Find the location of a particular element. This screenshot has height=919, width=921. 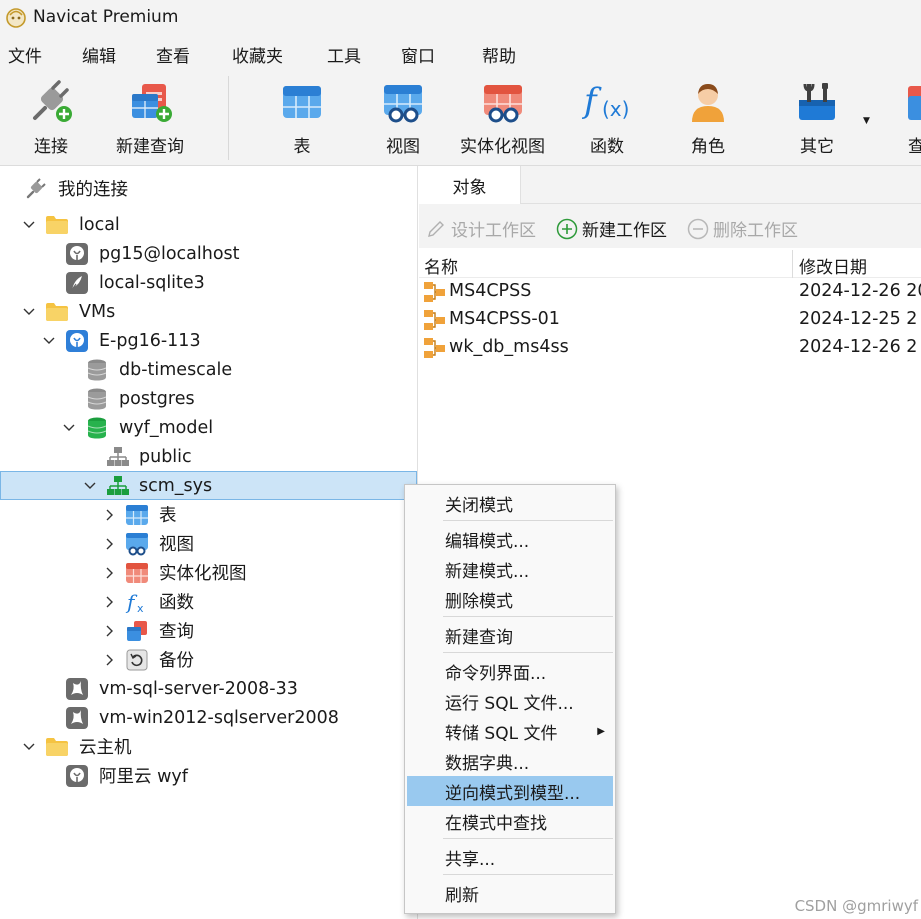

tree-node-e-pg16-113: E-pg16-113 is located at coordinates (208, 340).